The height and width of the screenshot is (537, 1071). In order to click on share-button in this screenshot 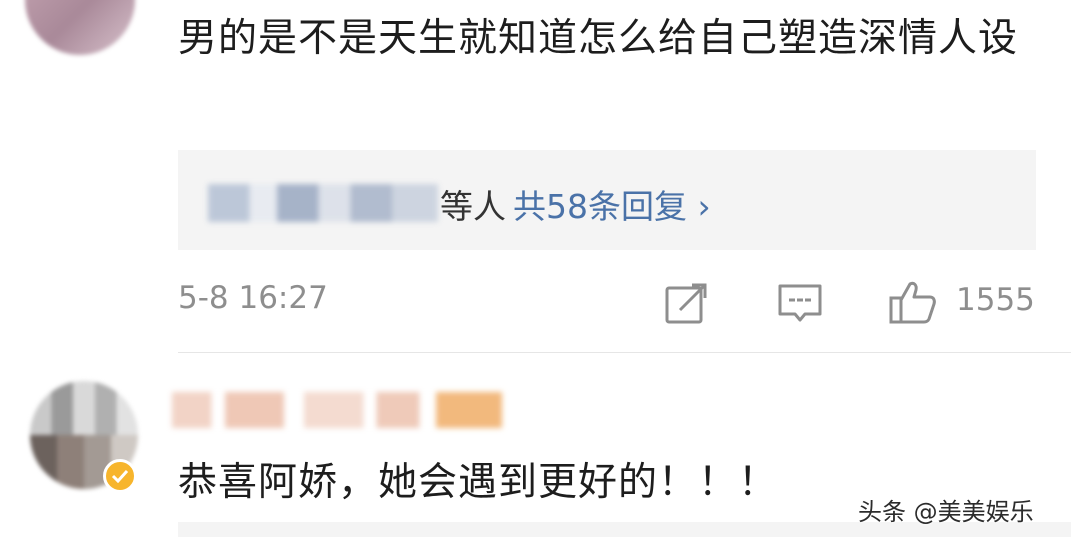, I will do `click(686, 304)`.